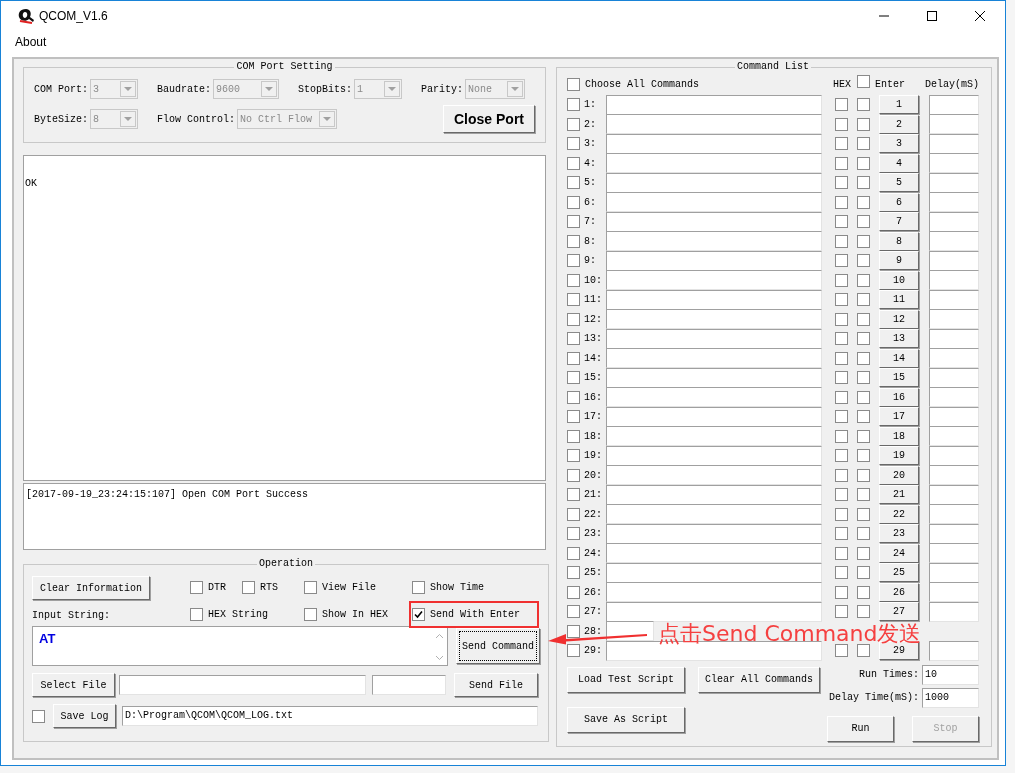 The image size is (1015, 773). What do you see at coordinates (980, 16) in the screenshot?
I see `close-icon` at bounding box center [980, 16].